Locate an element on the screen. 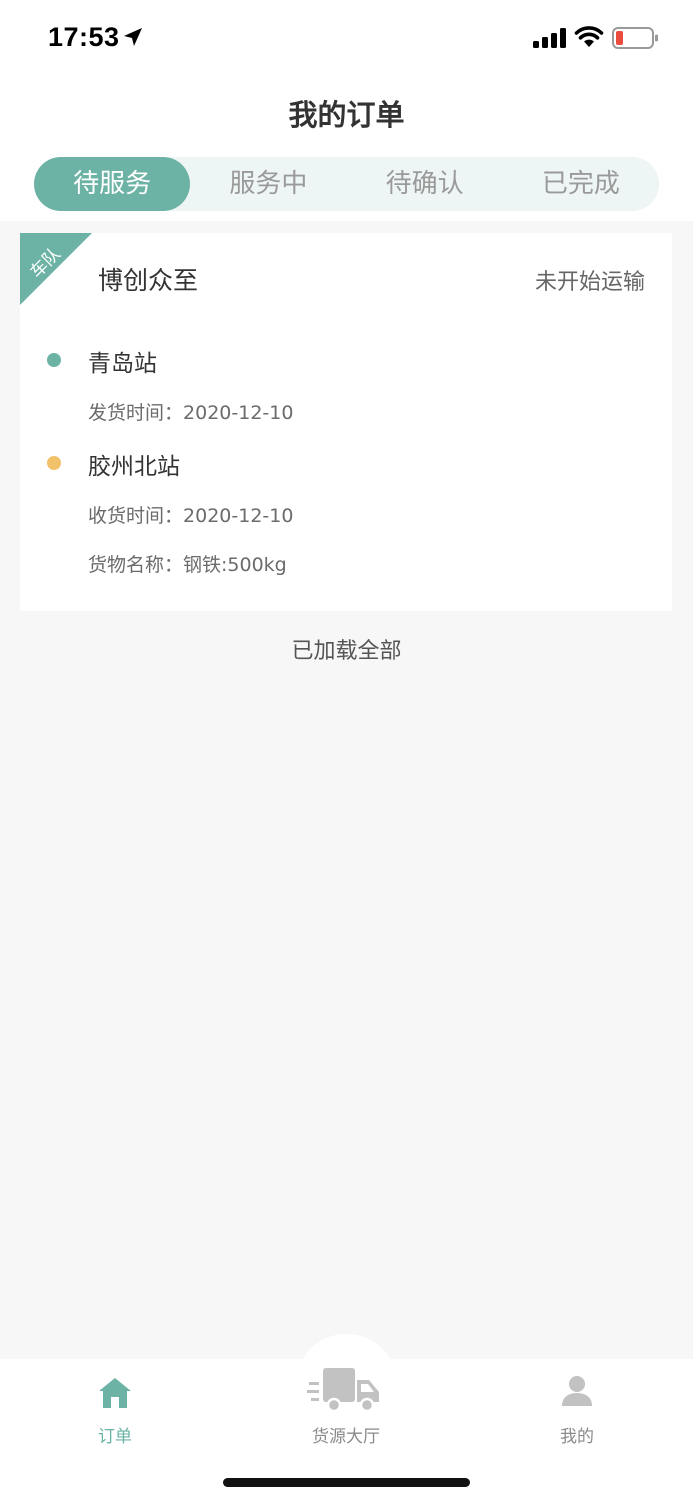 The height and width of the screenshot is (1500, 693). cargo-row: 货物名称：钢铁:500kg is located at coordinates (187, 563).